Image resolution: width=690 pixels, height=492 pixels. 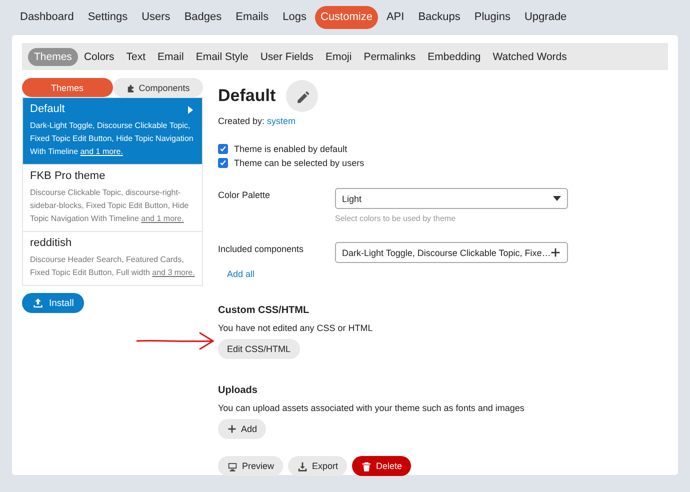 I want to click on puzzle-icon, so click(x=131, y=87).